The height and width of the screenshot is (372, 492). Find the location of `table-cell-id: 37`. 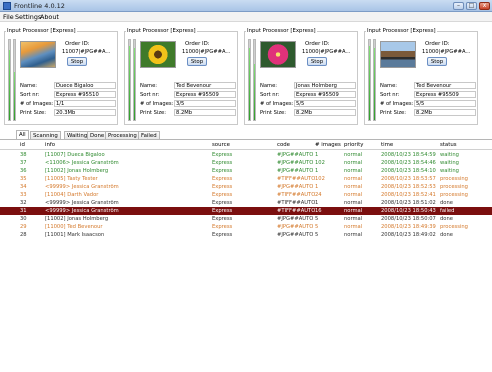

table-cell-id: 37 is located at coordinates (23, 163).